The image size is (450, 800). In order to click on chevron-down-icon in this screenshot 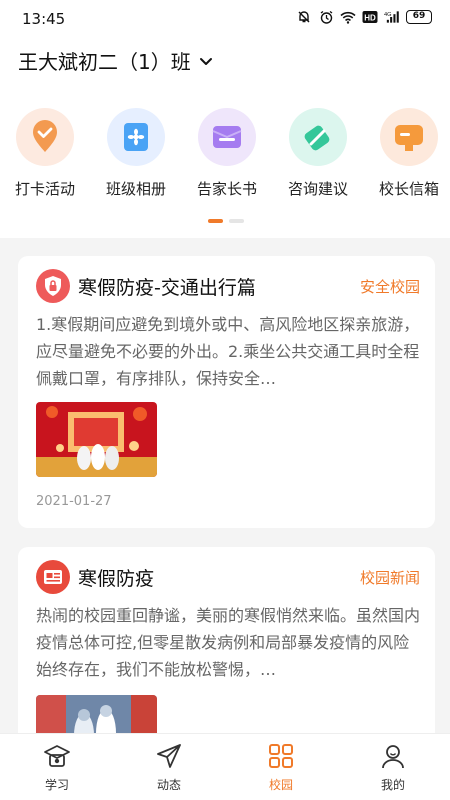, I will do `click(206, 61)`.